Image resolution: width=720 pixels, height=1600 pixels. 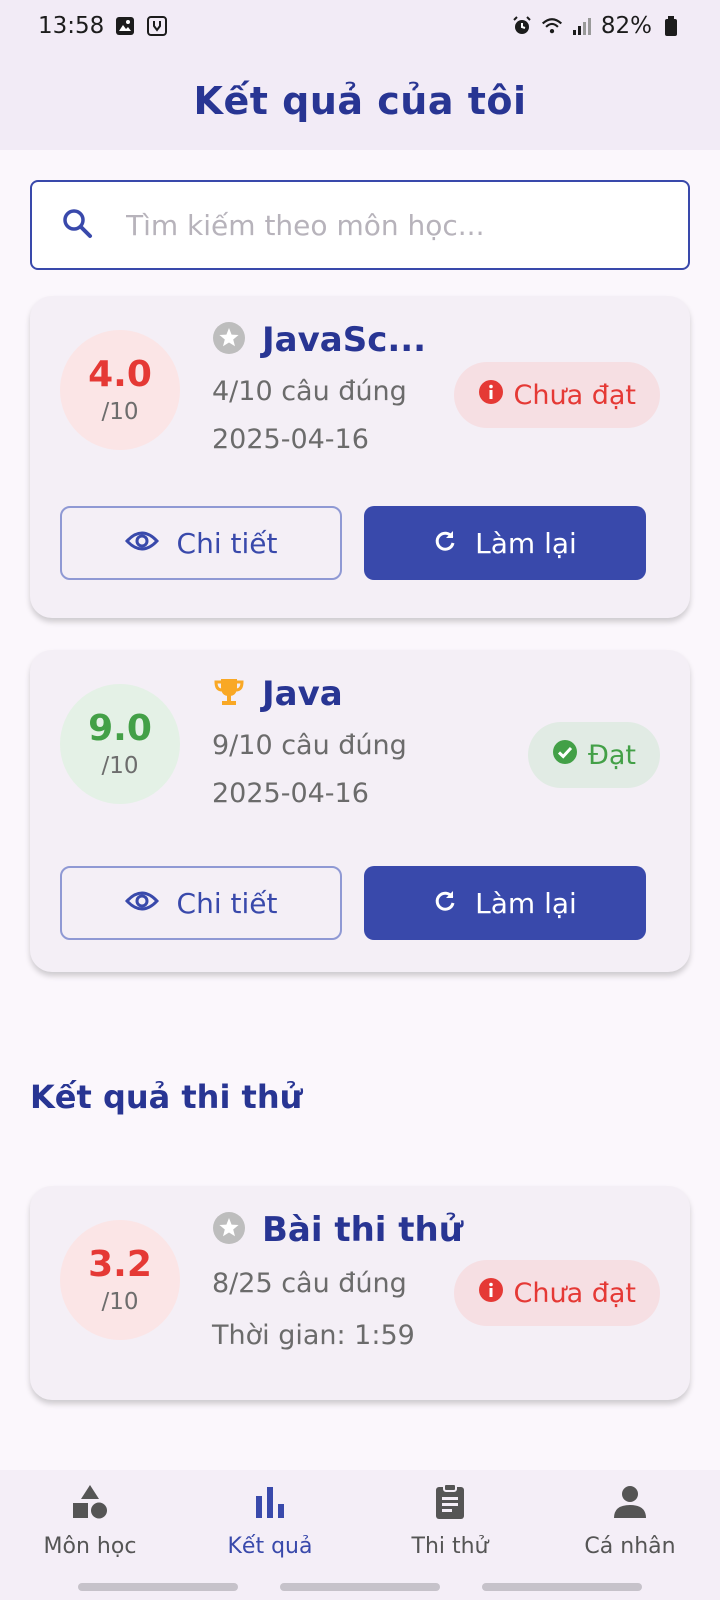 I want to click on score-circle: 4.0 /10, so click(x=120, y=390).